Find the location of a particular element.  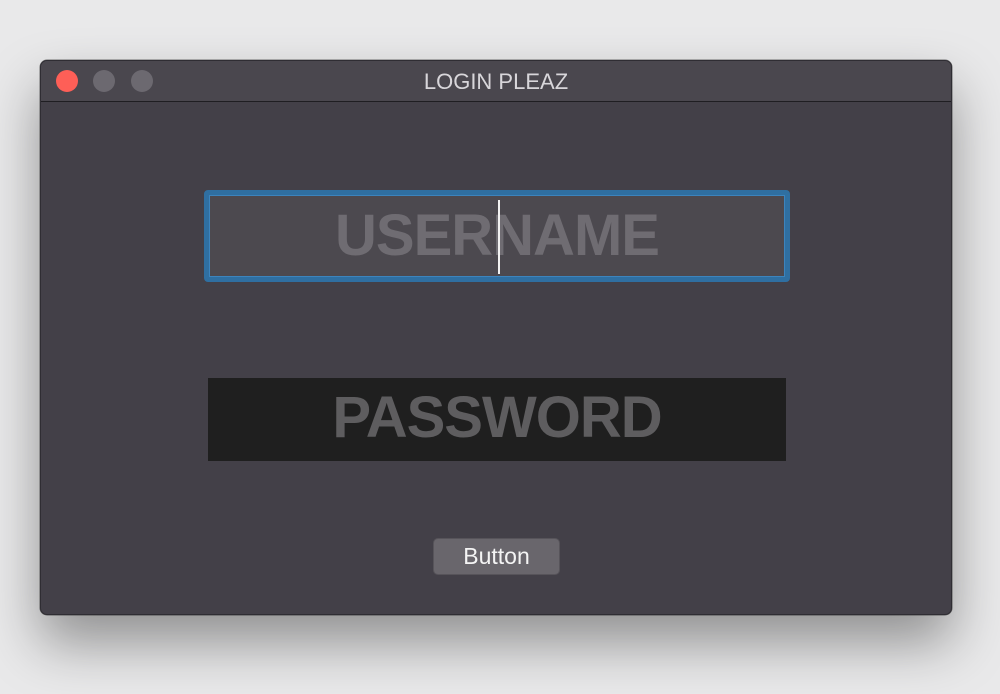

username-input: USERNAME is located at coordinates (497, 236).